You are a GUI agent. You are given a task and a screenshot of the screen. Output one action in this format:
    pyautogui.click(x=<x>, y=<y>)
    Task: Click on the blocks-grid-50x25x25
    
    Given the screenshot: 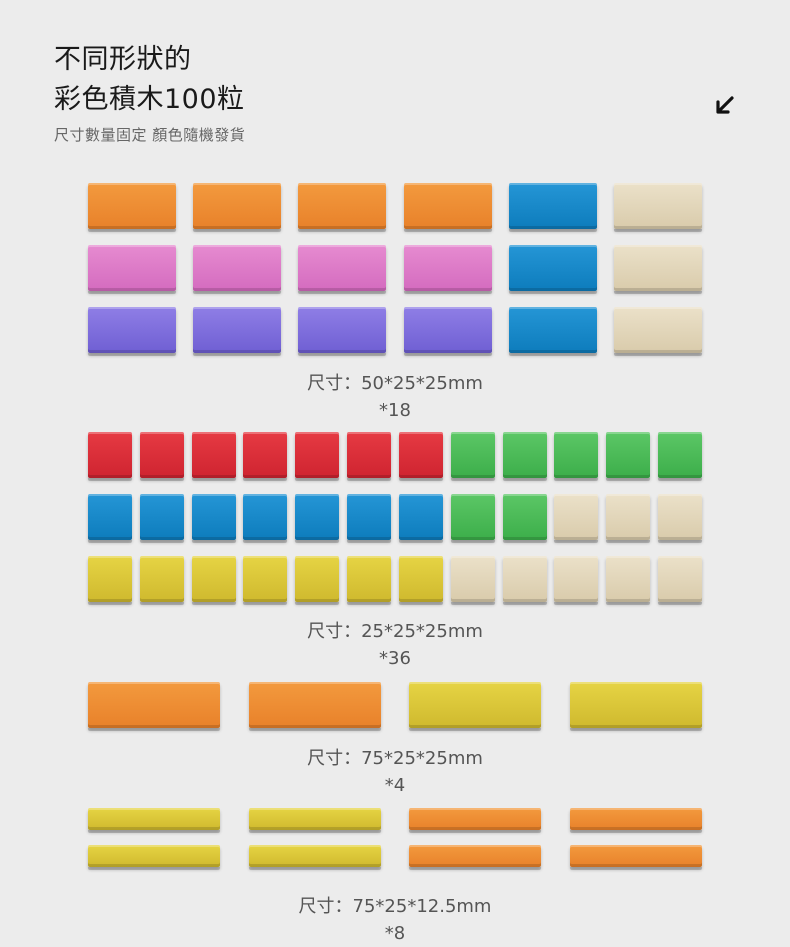 What is the action you would take?
    pyautogui.click(x=395, y=269)
    